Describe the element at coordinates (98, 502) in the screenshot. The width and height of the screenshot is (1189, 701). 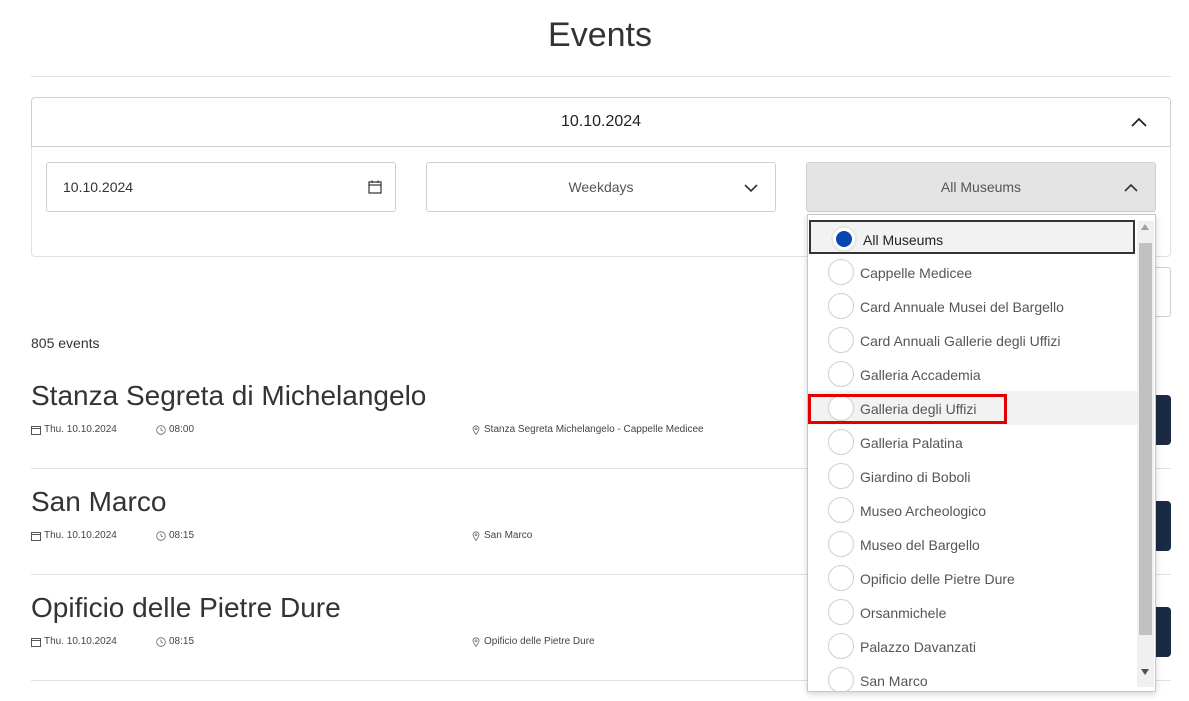
I see `event-title: San Marco` at that location.